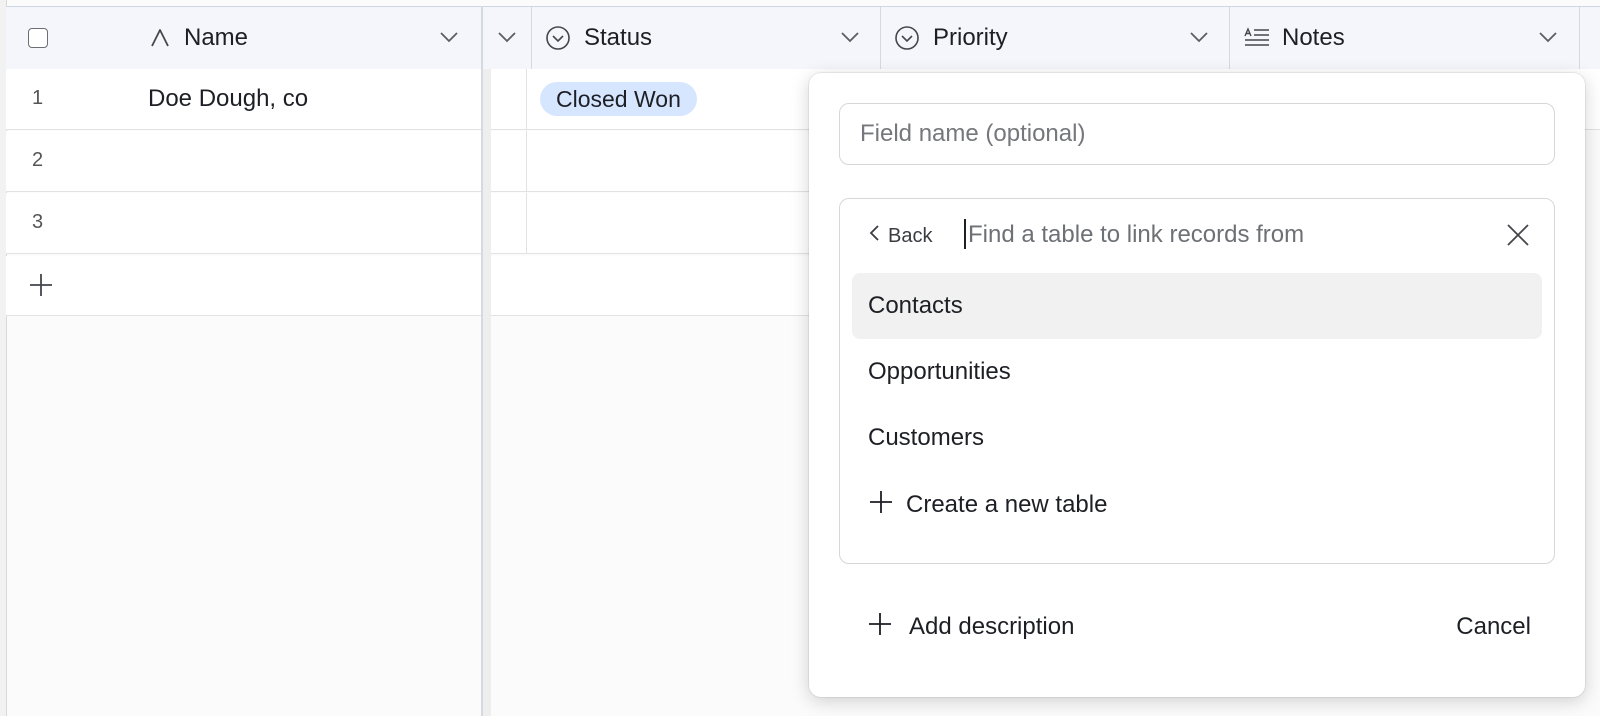 This screenshot has width=1600, height=716. What do you see at coordinates (228, 99) in the screenshot?
I see `record-name-cell: Doe Dough, co` at bounding box center [228, 99].